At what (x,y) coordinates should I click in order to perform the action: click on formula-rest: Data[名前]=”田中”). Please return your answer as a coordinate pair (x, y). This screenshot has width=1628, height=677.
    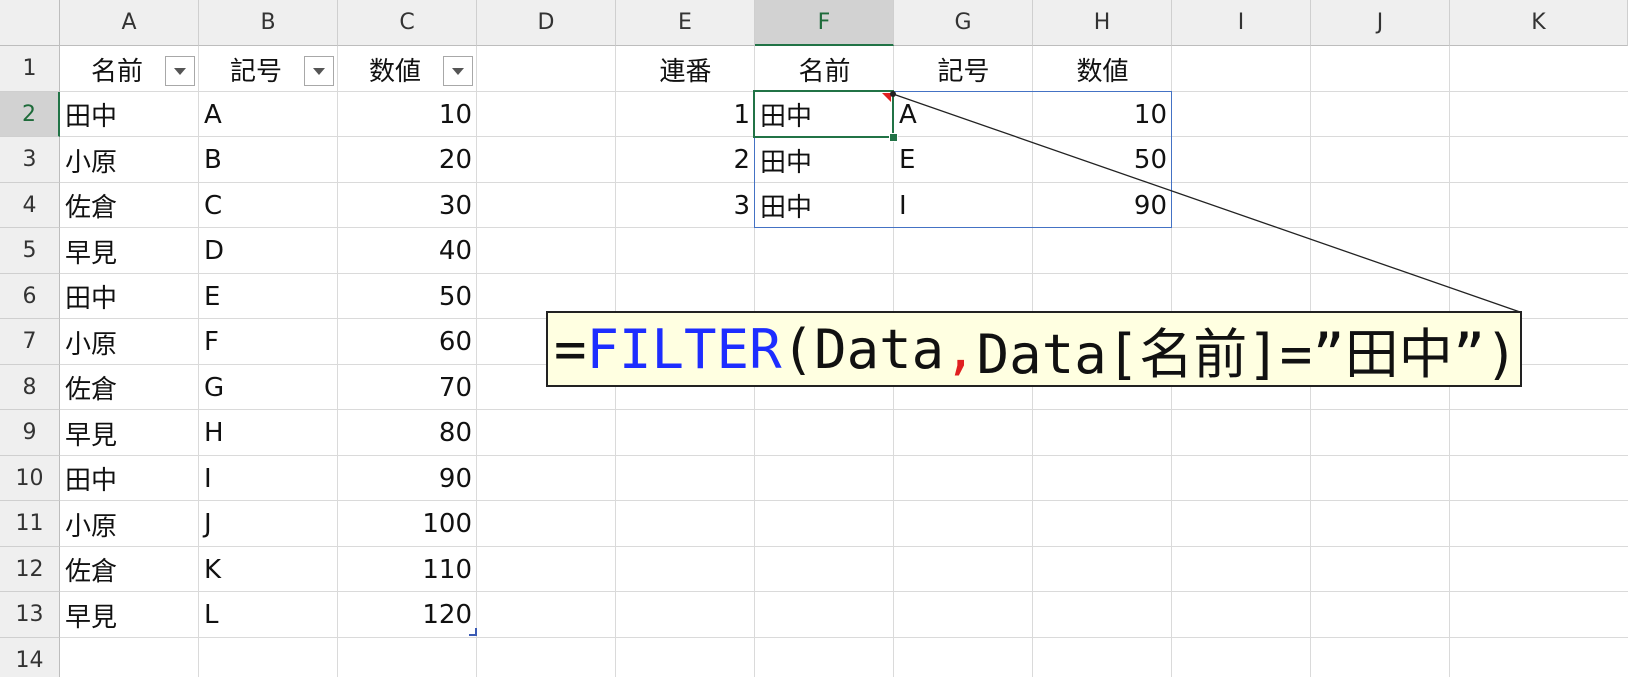
    Looking at the image, I should click on (1247, 354).